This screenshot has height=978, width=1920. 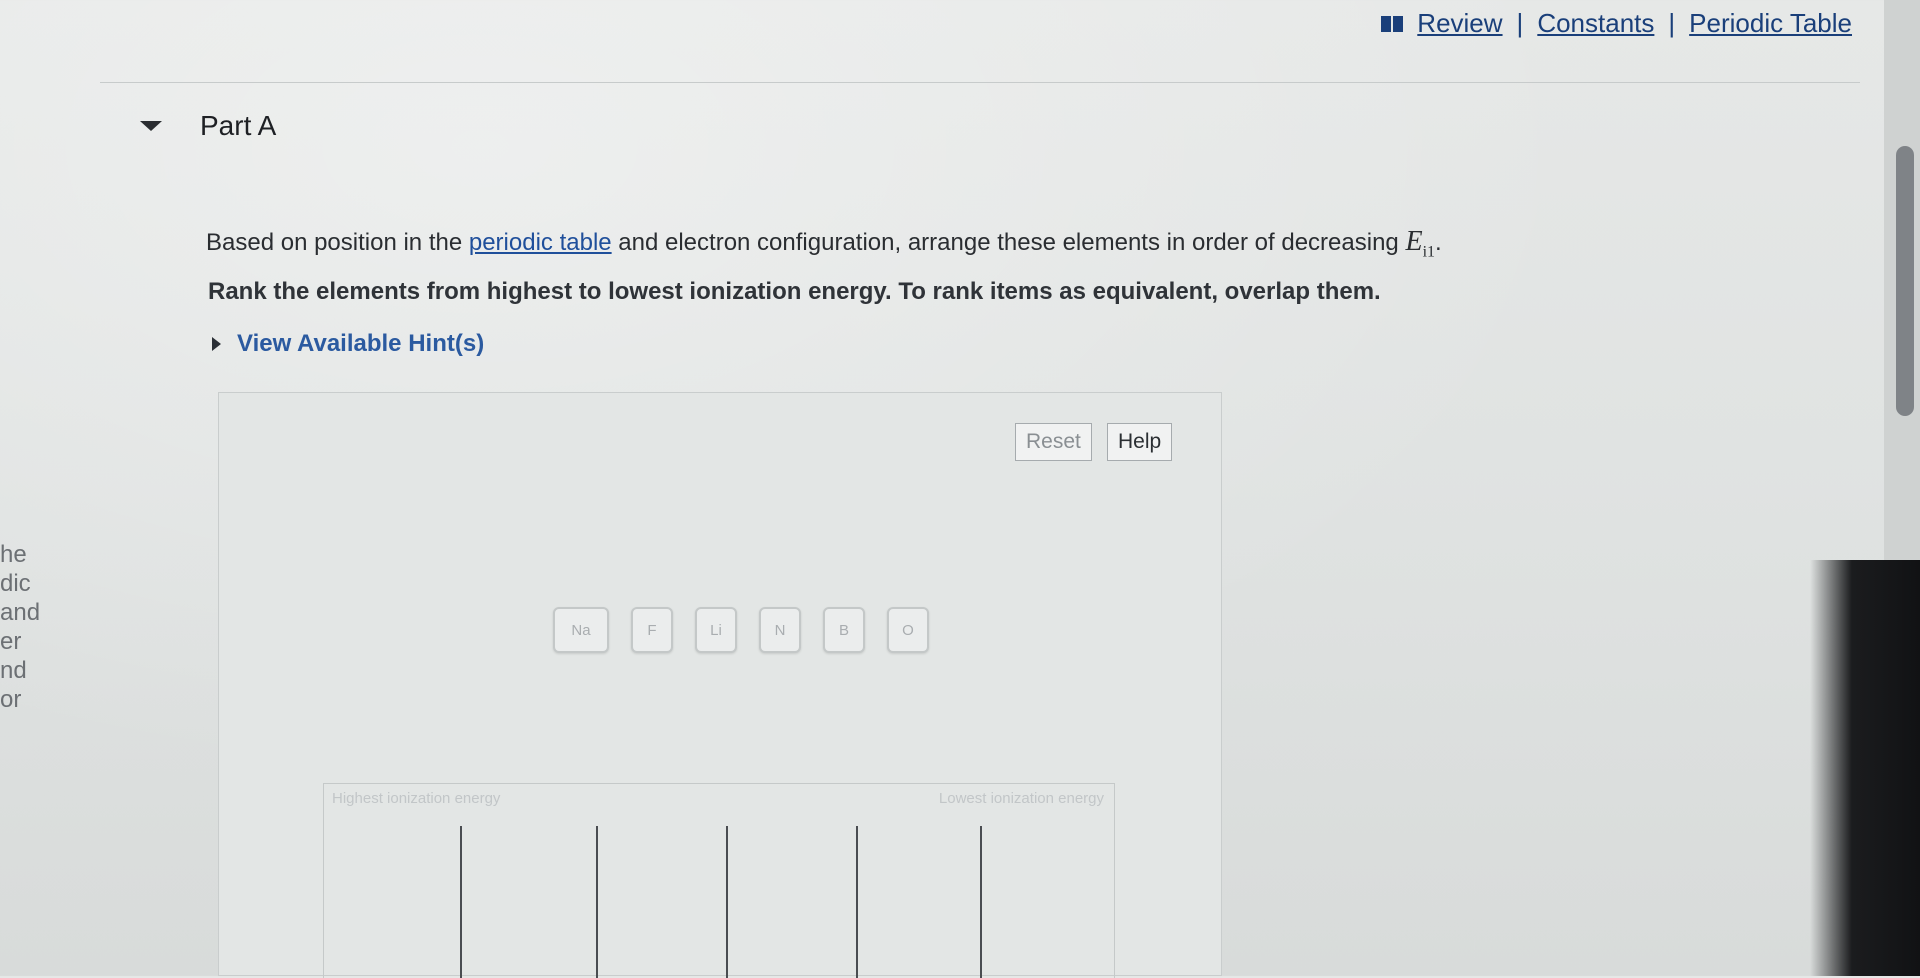 I want to click on constants-link: Constants, so click(x=1595, y=23).